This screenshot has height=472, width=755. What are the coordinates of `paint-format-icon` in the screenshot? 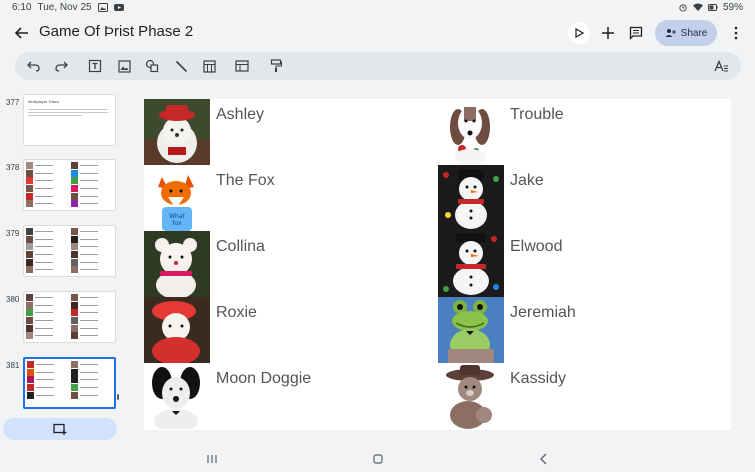 It's located at (276, 65).